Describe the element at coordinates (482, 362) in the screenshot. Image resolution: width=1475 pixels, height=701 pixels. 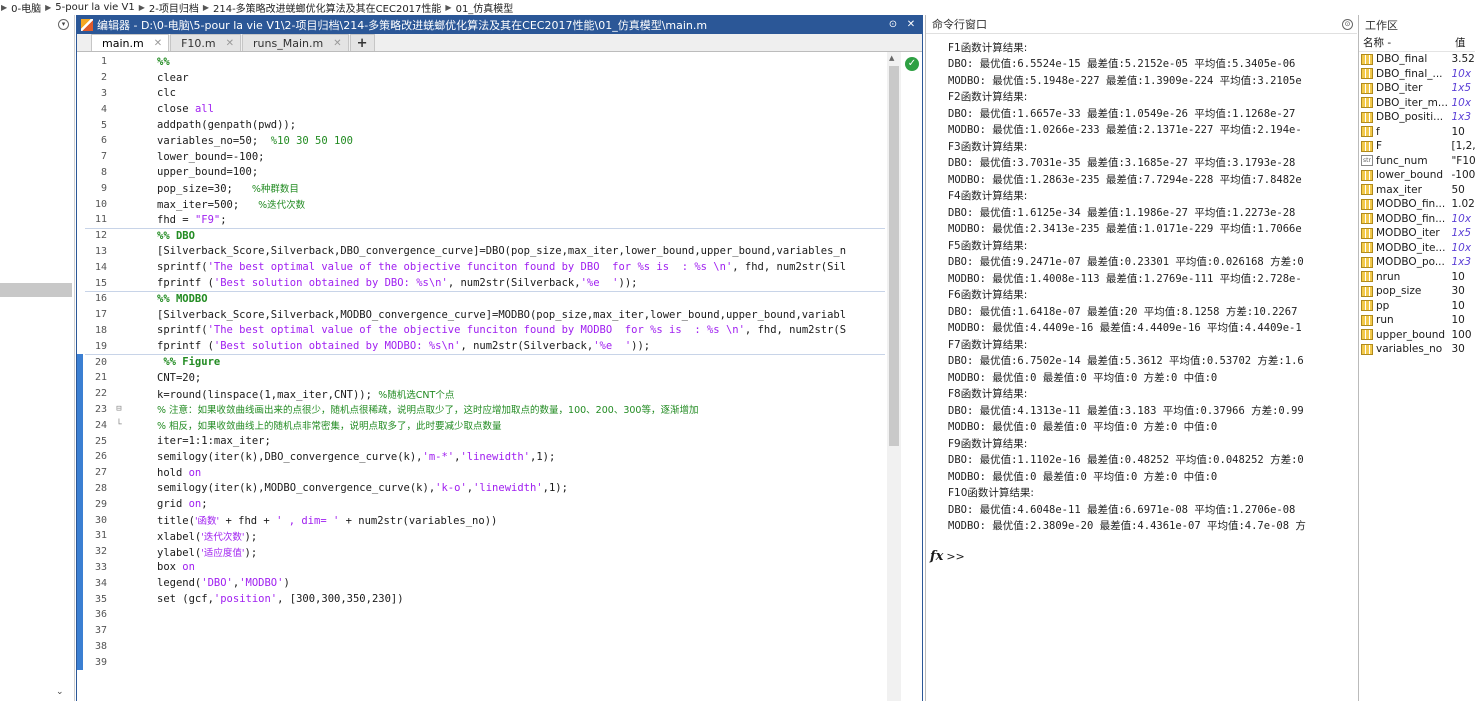
I see `code-line: 20 %% Figure` at that location.